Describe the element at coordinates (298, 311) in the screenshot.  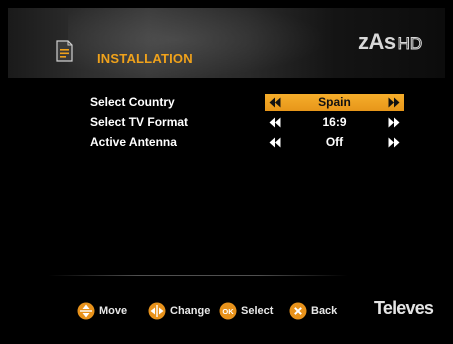
I see `back-icon` at that location.